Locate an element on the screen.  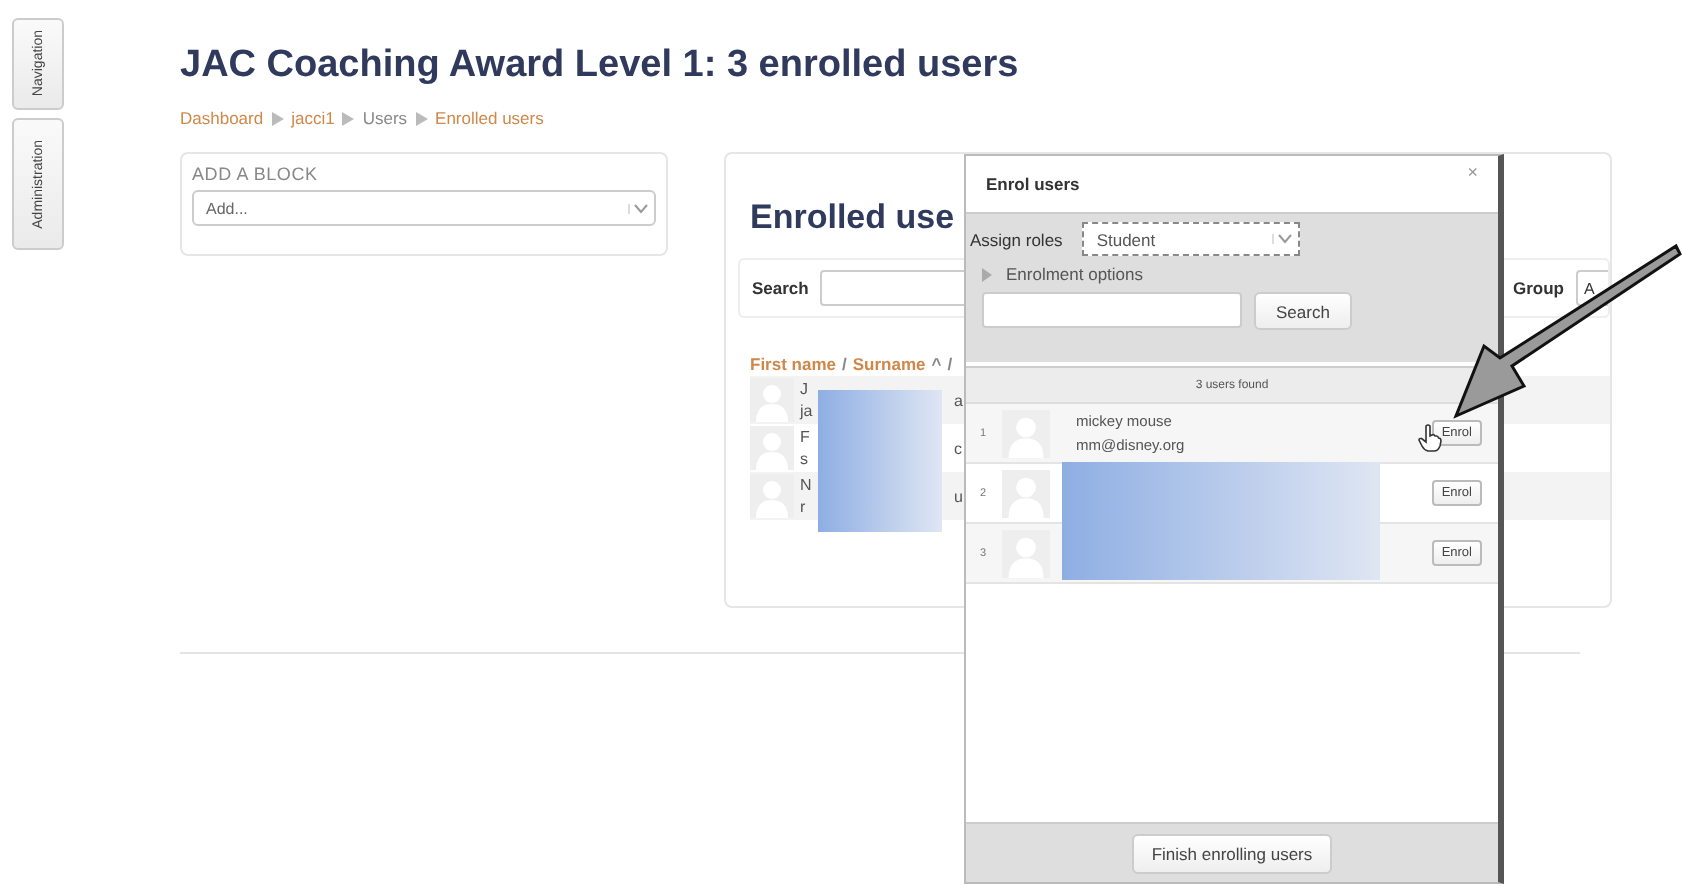
breadcrumb-link: Users is located at coordinates (385, 118).